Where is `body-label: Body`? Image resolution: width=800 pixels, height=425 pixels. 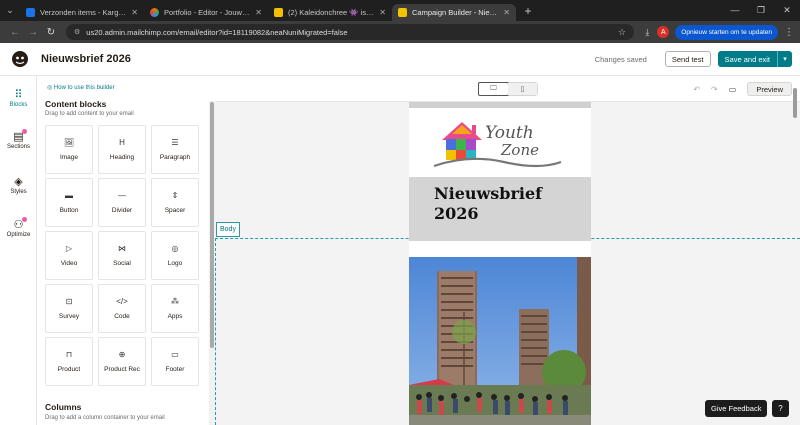 body-label: Body is located at coordinates (228, 229).